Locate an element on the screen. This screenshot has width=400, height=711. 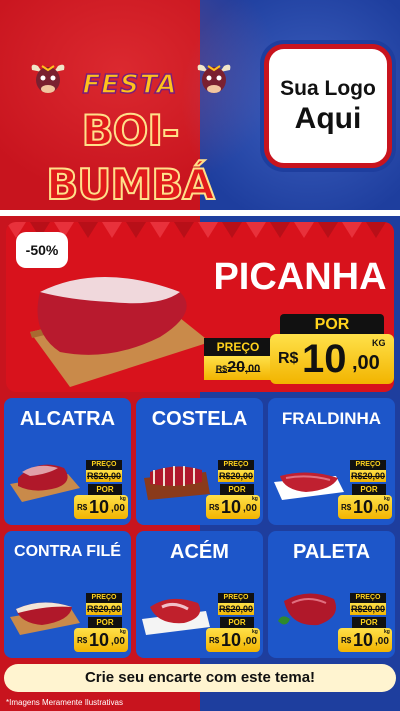
disclaimer-text: *Imagens Meramente Ilustrativas is located at coordinates (64, 702).